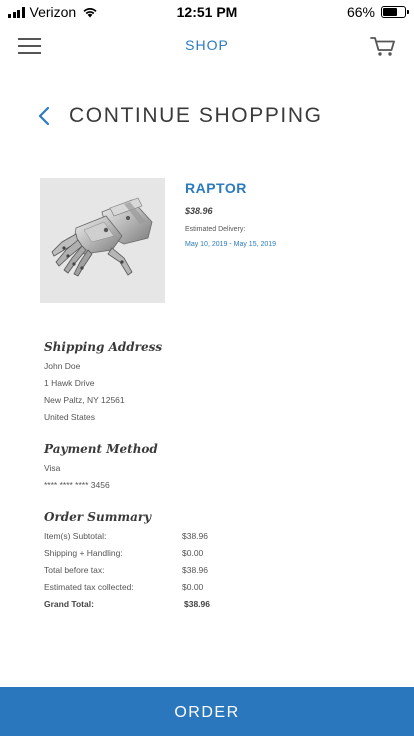 This screenshot has width=414, height=736. I want to click on shipping-line: United States, so click(70, 417).